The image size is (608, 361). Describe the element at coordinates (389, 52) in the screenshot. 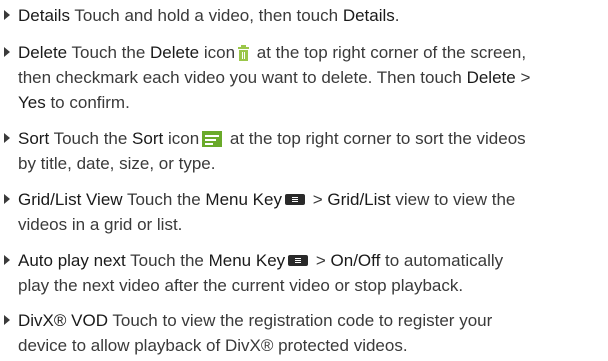

I see `item-text: at the top right corner of the screen,` at that location.